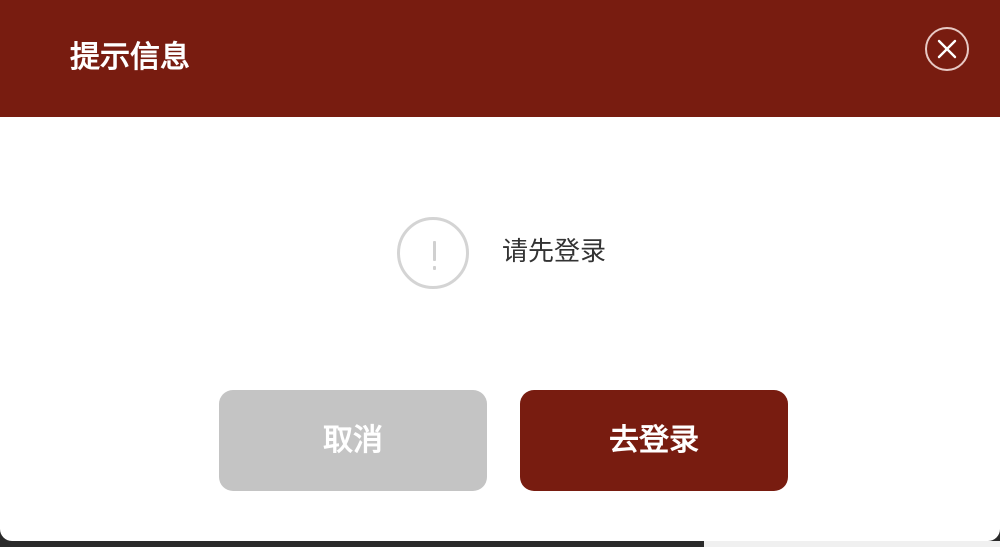 This screenshot has width=1000, height=547. I want to click on close-icon, so click(947, 49).